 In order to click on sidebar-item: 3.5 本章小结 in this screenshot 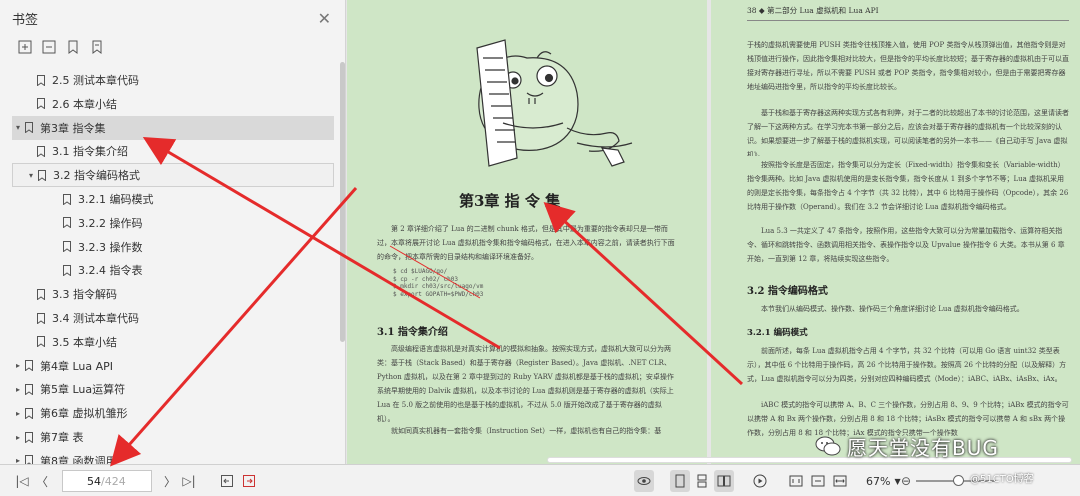, I will do `click(173, 342)`.